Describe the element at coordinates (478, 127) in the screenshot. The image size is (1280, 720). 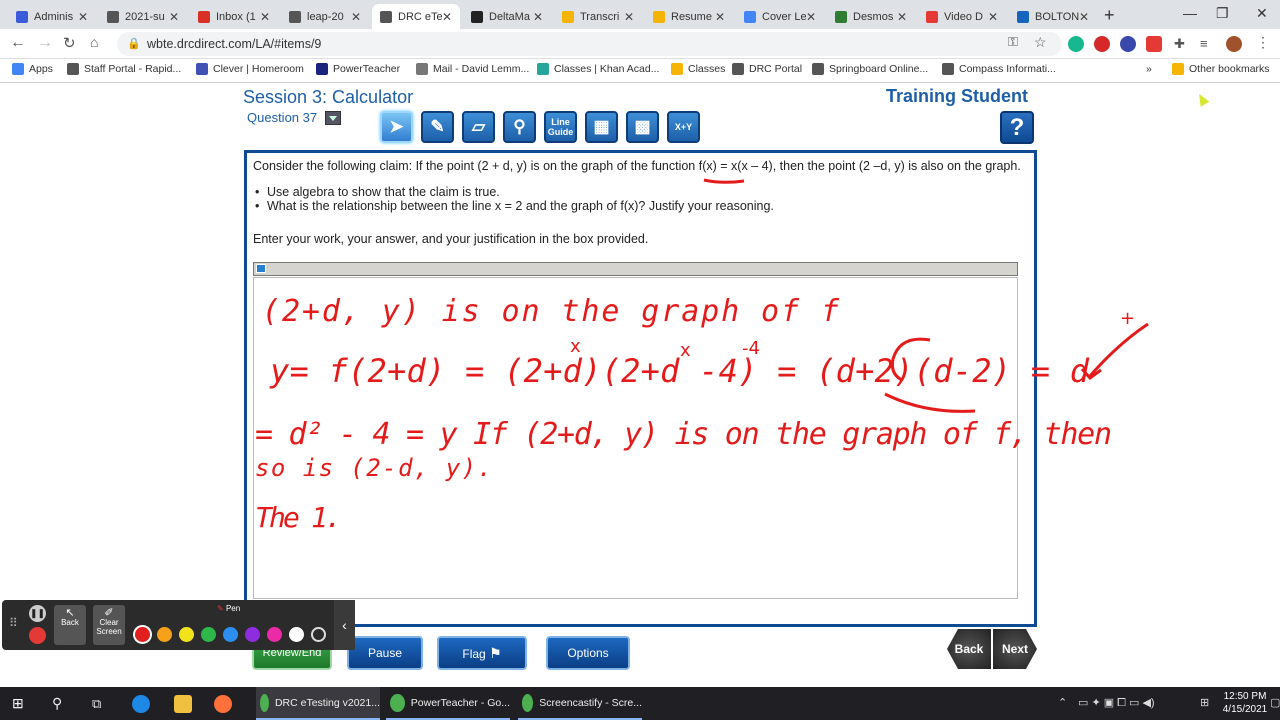
I see `sticky-note-tool: ▱` at that location.